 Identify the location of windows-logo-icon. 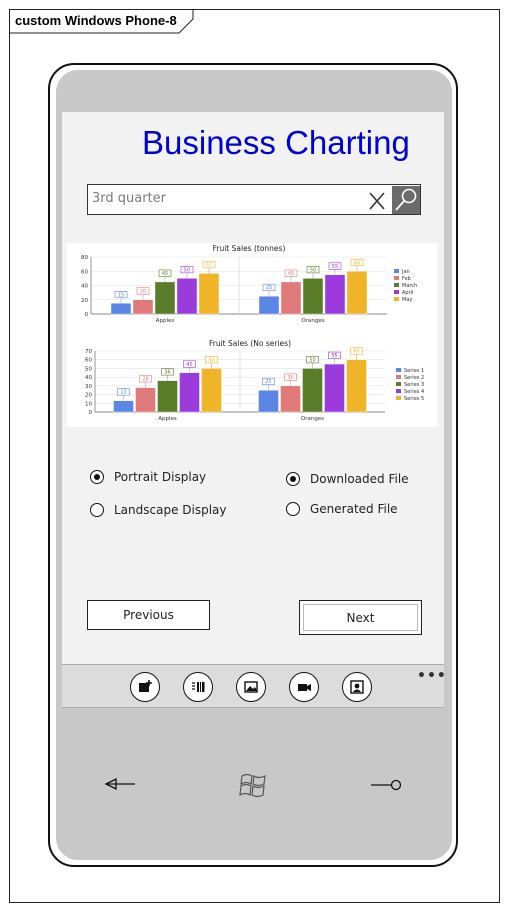
(253, 787).